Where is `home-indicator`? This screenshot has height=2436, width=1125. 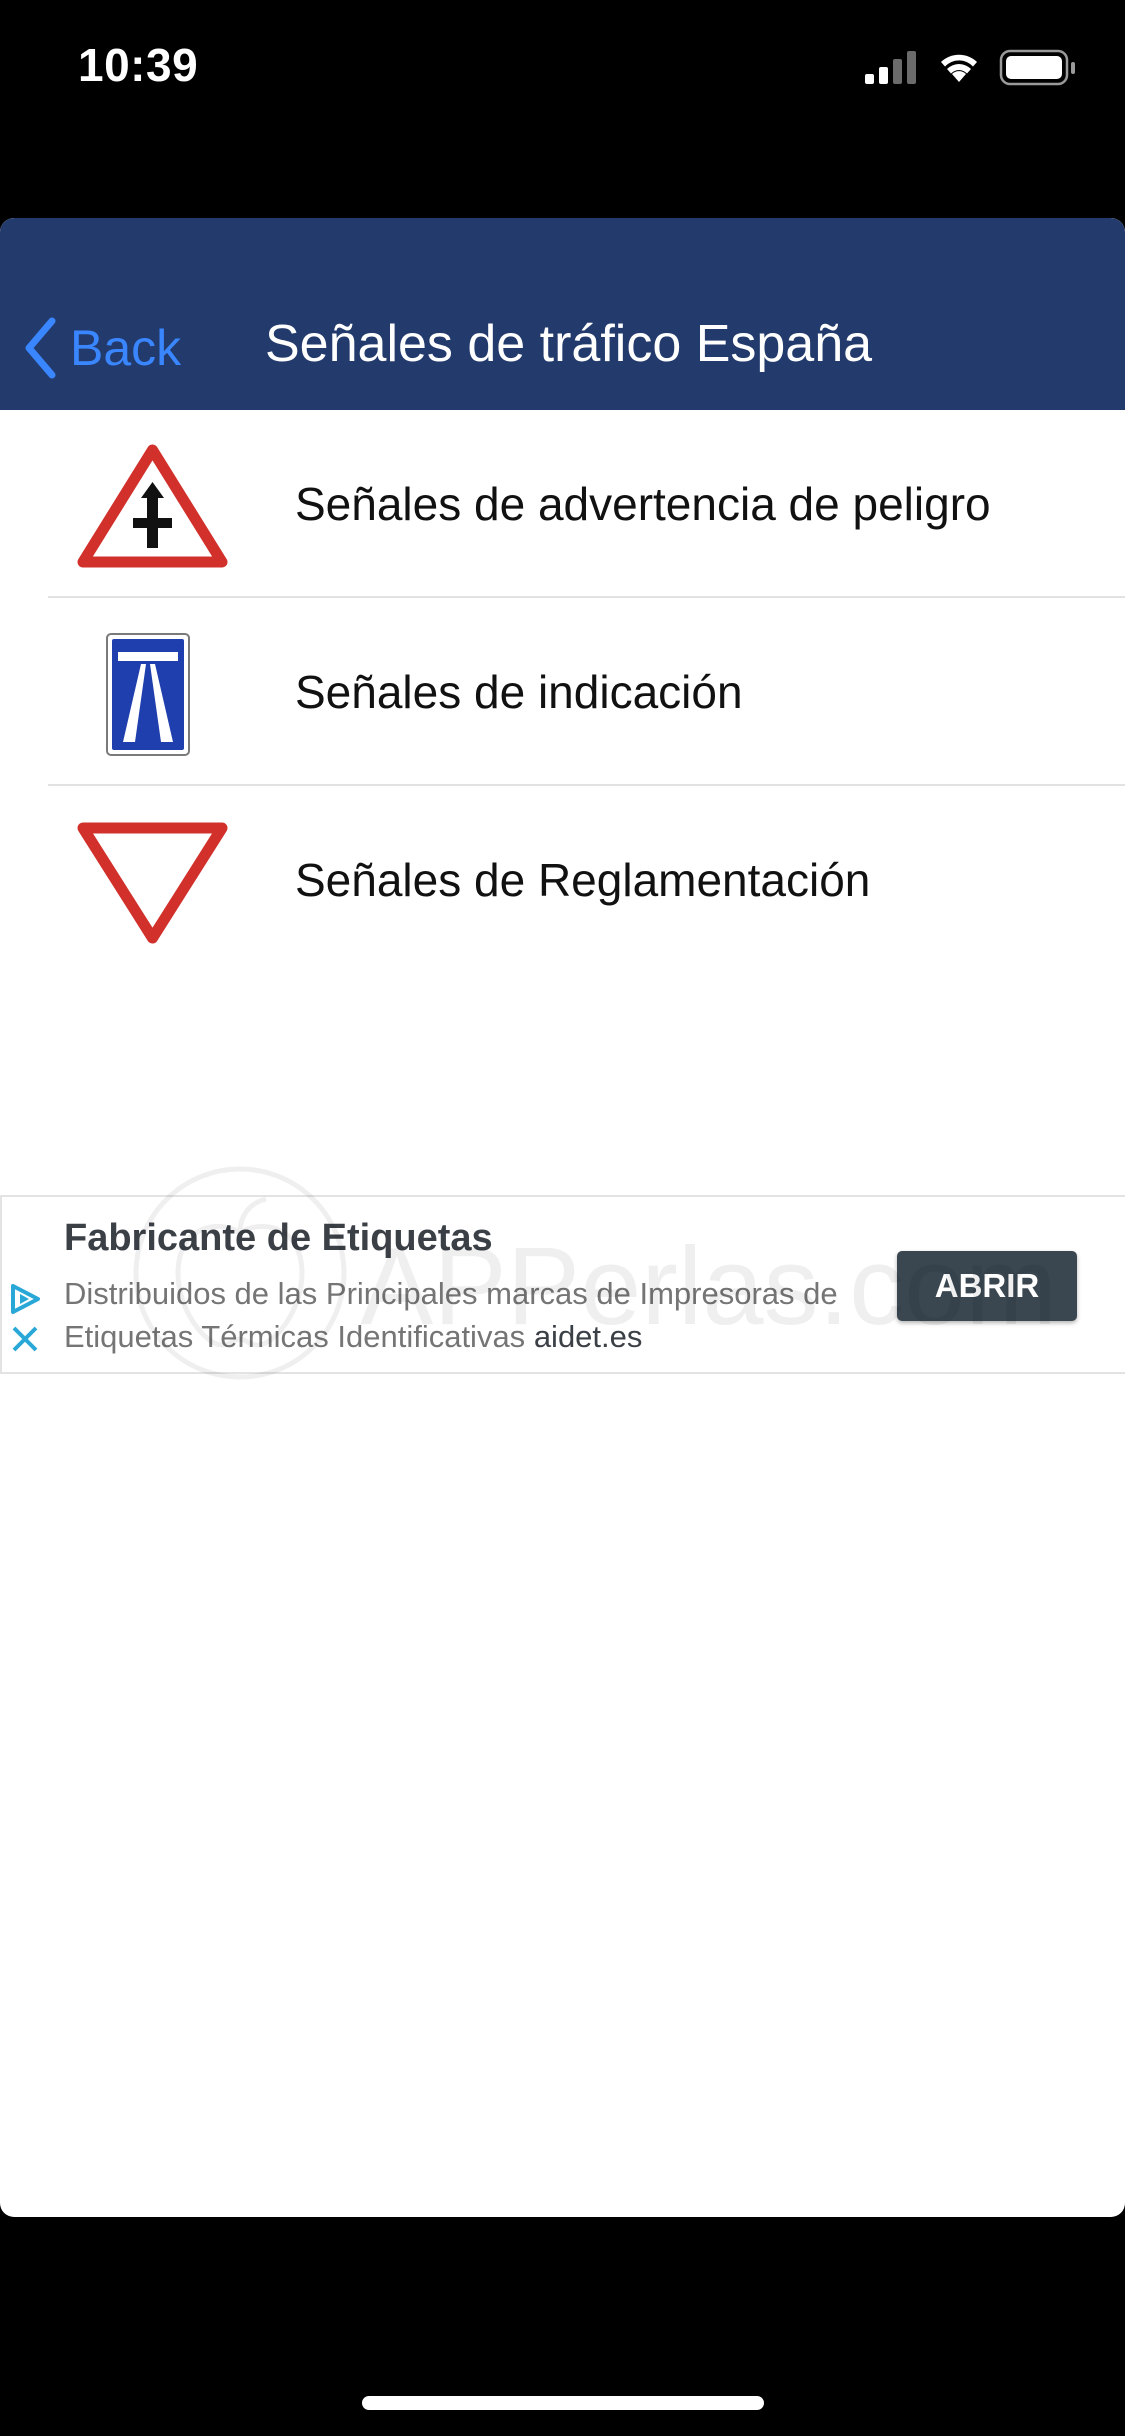
home-indicator is located at coordinates (563, 2403).